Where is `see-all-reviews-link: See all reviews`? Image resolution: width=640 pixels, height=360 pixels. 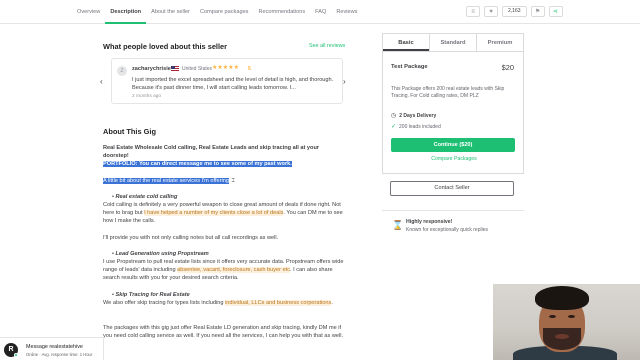
see-all-reviews-link: See all reviews is located at coordinates (327, 46).